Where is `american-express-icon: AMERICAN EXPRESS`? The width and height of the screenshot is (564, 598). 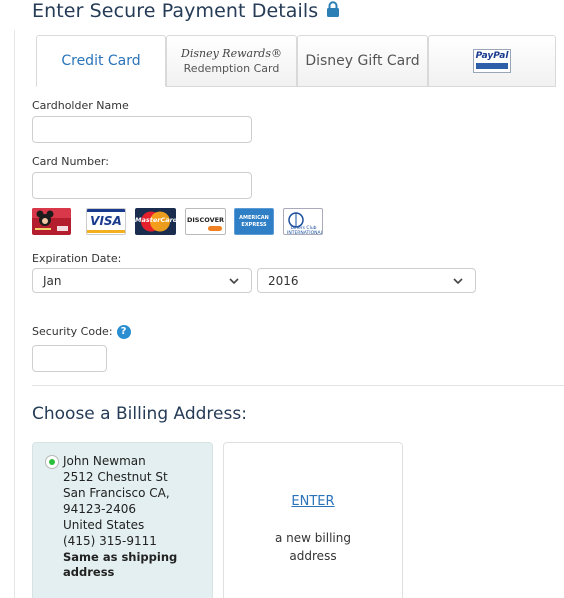 american-express-icon: AMERICAN EXPRESS is located at coordinates (254, 221).